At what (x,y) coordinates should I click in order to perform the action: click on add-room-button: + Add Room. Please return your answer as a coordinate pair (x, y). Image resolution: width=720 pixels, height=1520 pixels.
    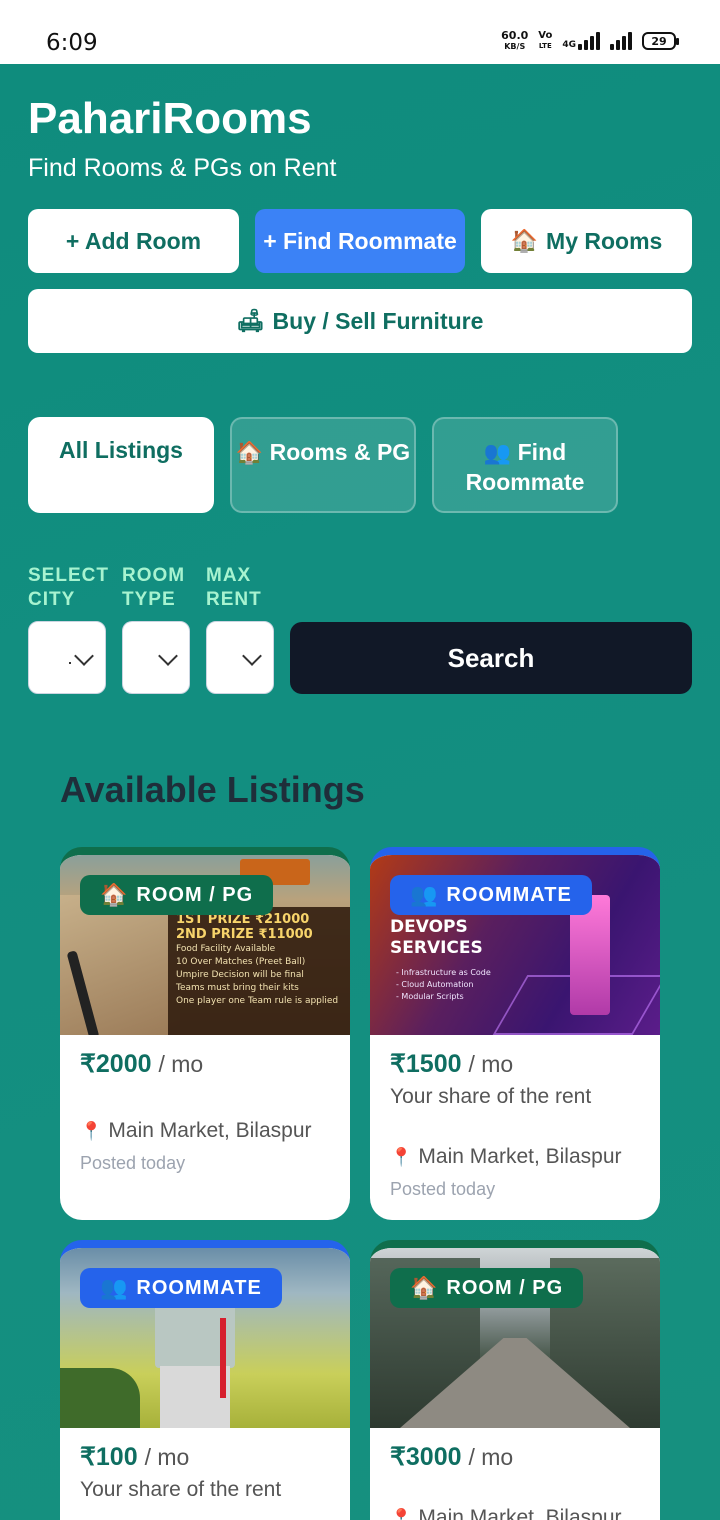
    Looking at the image, I should click on (133, 241).